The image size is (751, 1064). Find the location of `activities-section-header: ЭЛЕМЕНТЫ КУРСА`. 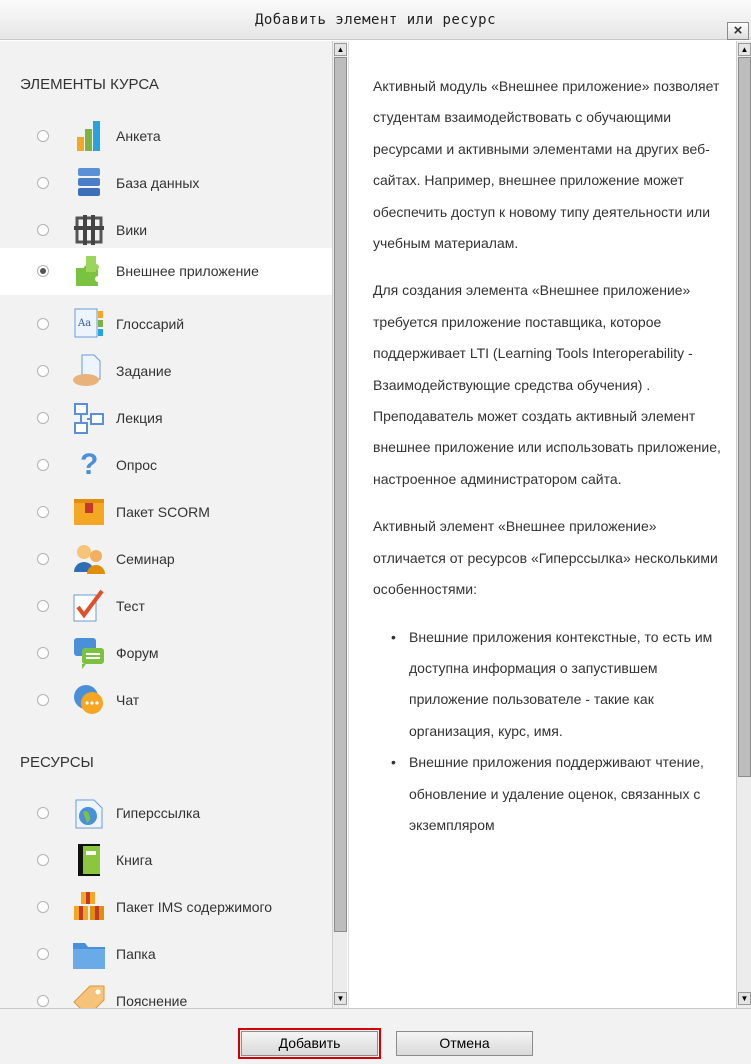

activities-section-header: ЭЛЕМЕНТЫ КУРСА is located at coordinates (89, 84).